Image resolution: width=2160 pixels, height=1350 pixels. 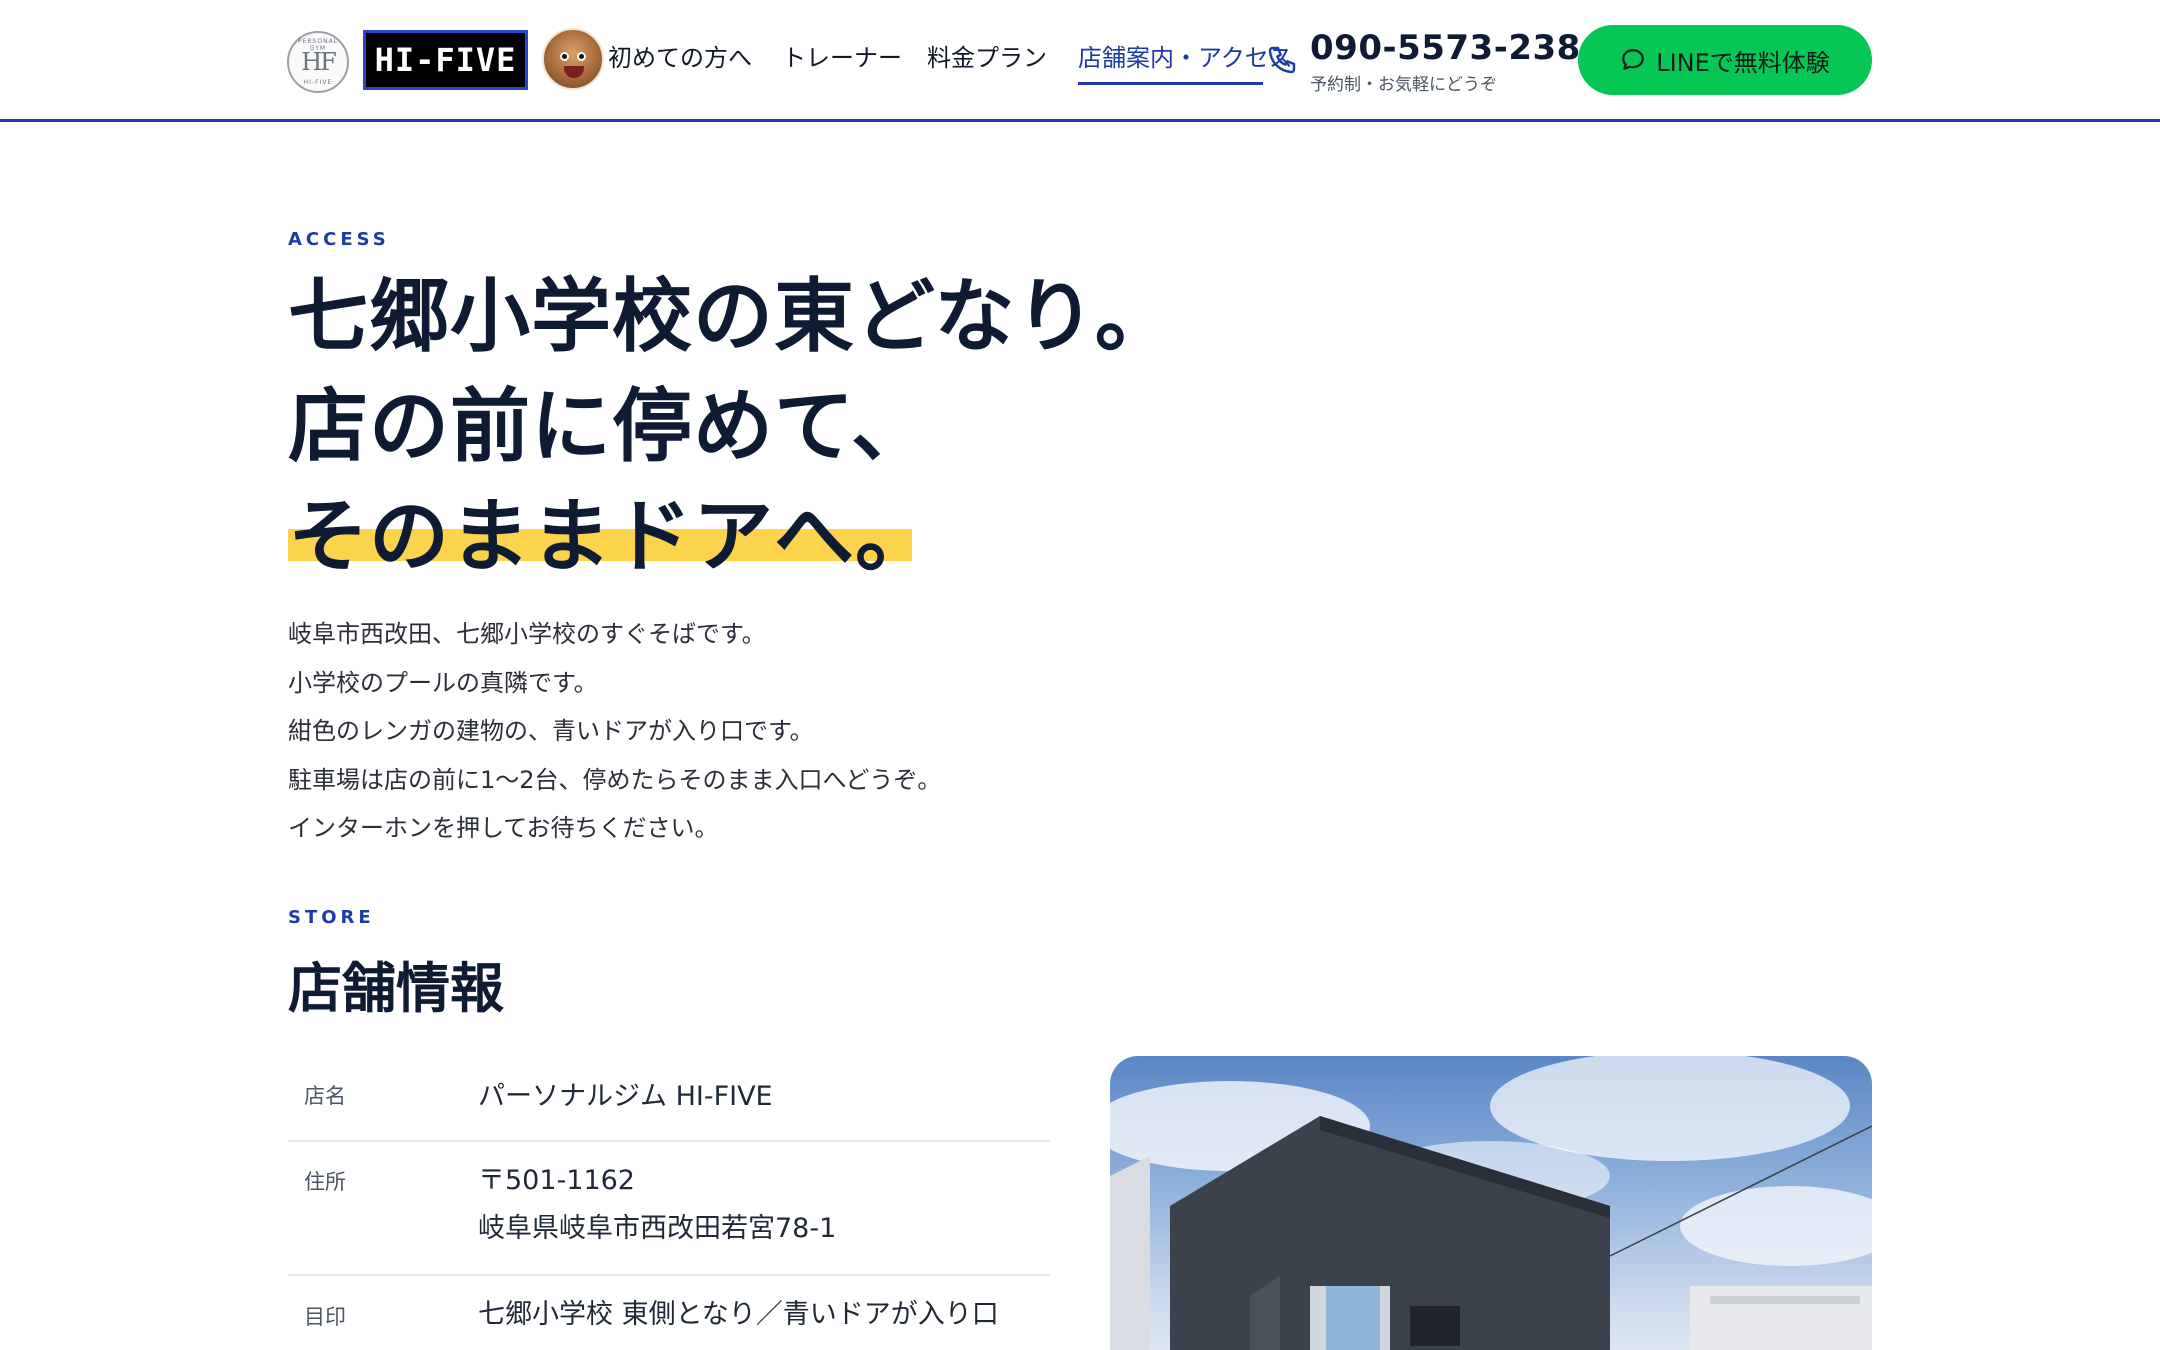 What do you see at coordinates (1185, 55) in the screenshot?
I see `nav-store-access: 店舗案内・アクセス` at bounding box center [1185, 55].